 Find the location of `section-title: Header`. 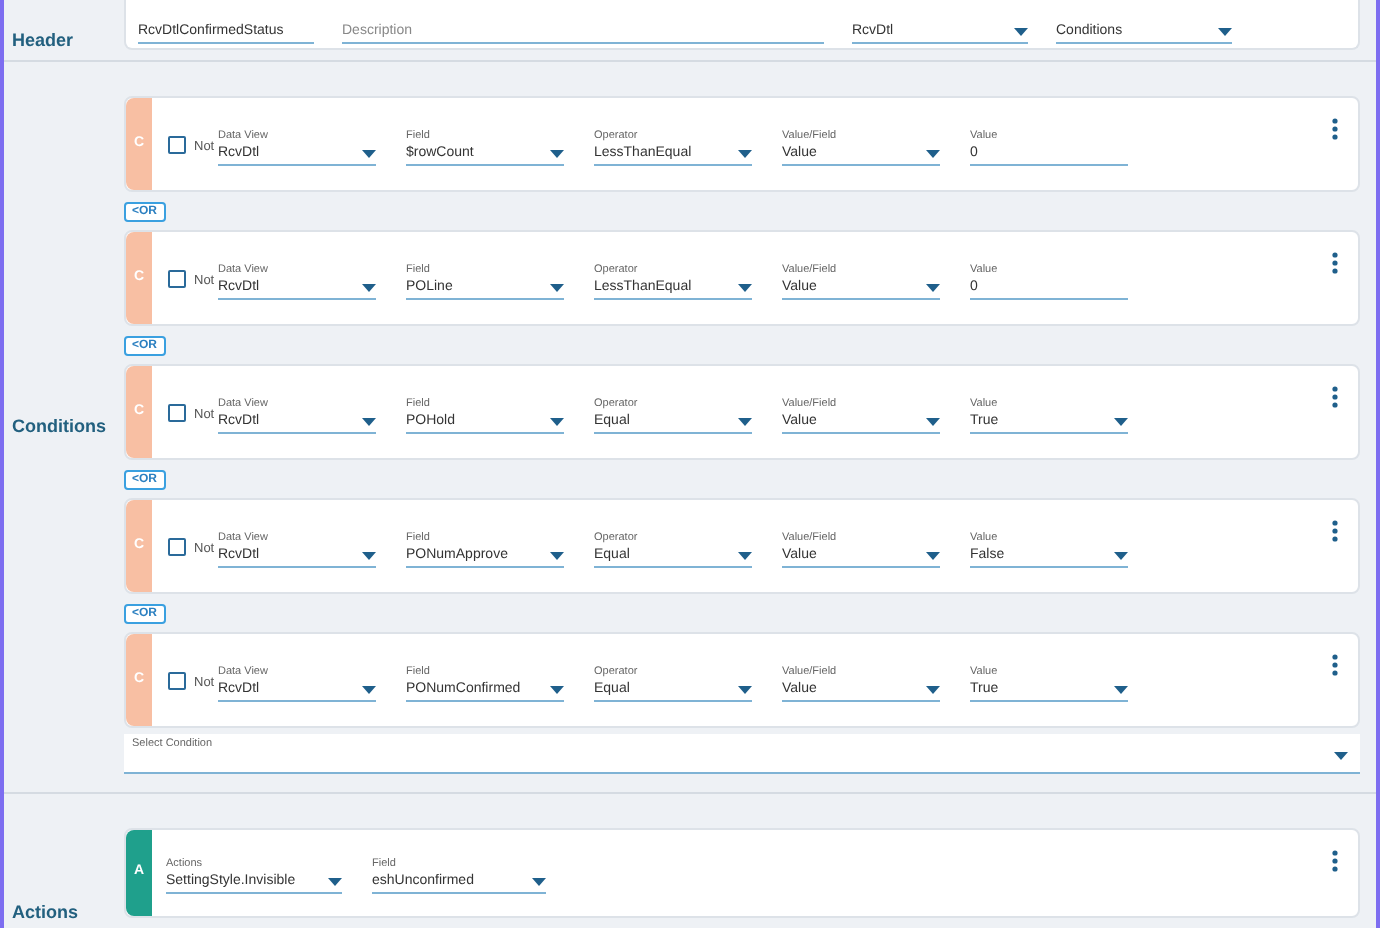

section-title: Header is located at coordinates (43, 40).